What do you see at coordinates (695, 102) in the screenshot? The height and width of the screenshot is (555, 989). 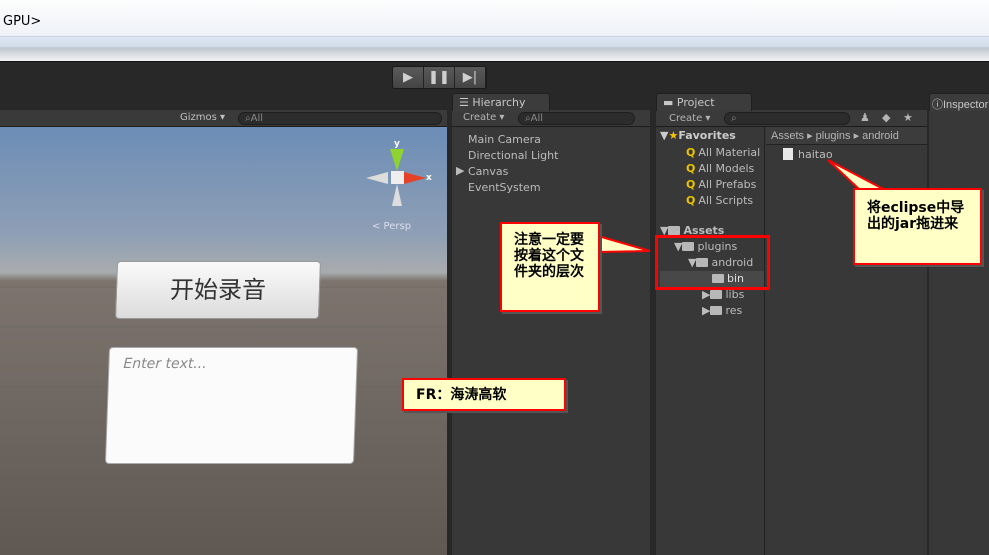 I see `project-tab-label: Project` at bounding box center [695, 102].